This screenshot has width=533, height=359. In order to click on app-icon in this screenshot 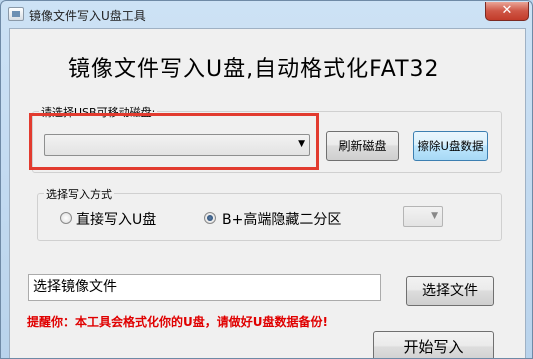, I will do `click(16, 14)`.